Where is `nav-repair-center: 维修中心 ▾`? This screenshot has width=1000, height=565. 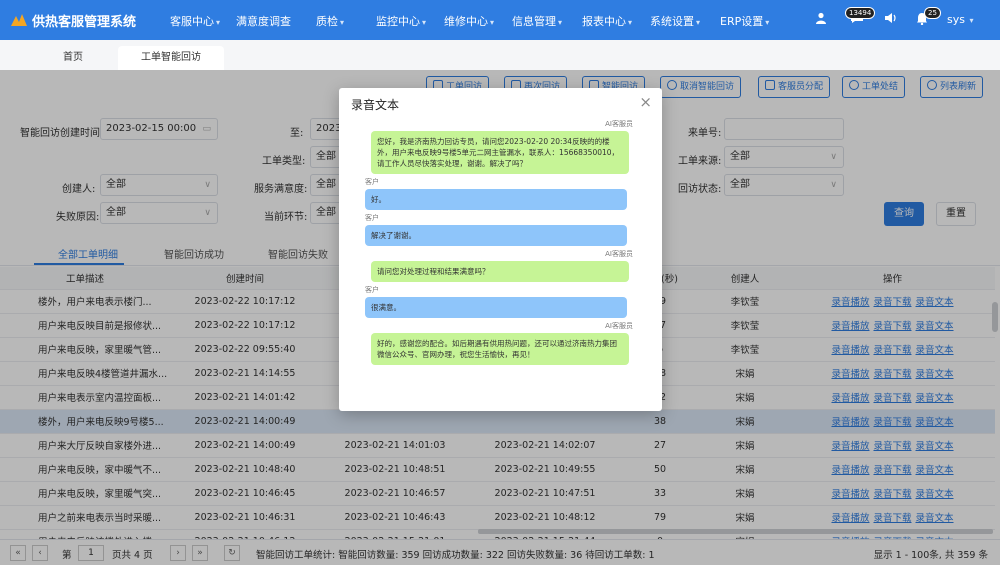 nav-repair-center: 维修中心 ▾ is located at coordinates (469, 21).